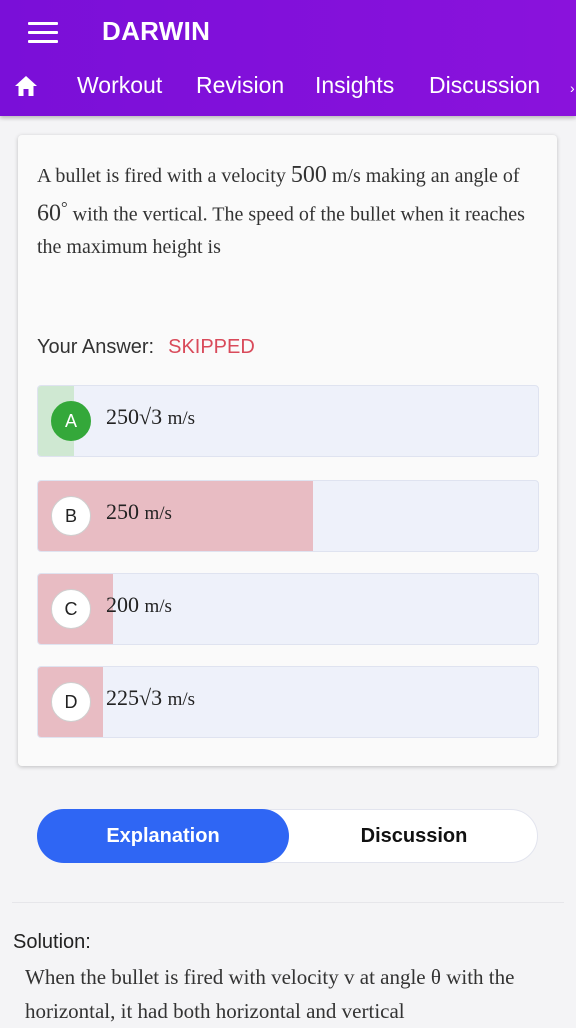 The width and height of the screenshot is (576, 1028). Describe the element at coordinates (151, 416) in the screenshot. I see `option-a-text: 250√3 m/s` at that location.